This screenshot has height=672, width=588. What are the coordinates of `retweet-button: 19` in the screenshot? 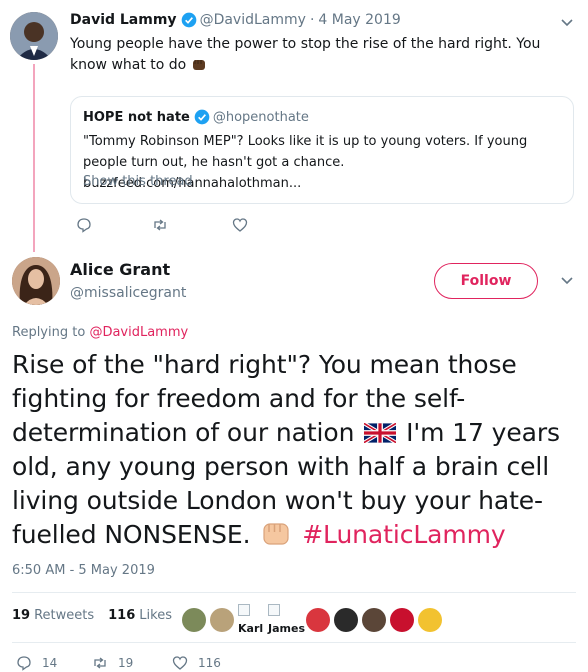 It's located at (132, 663).